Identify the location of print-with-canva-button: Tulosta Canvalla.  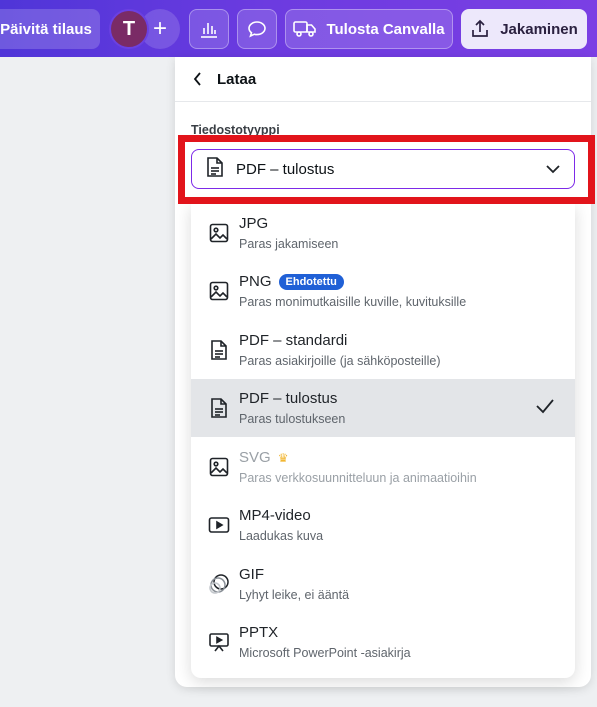
(369, 29).